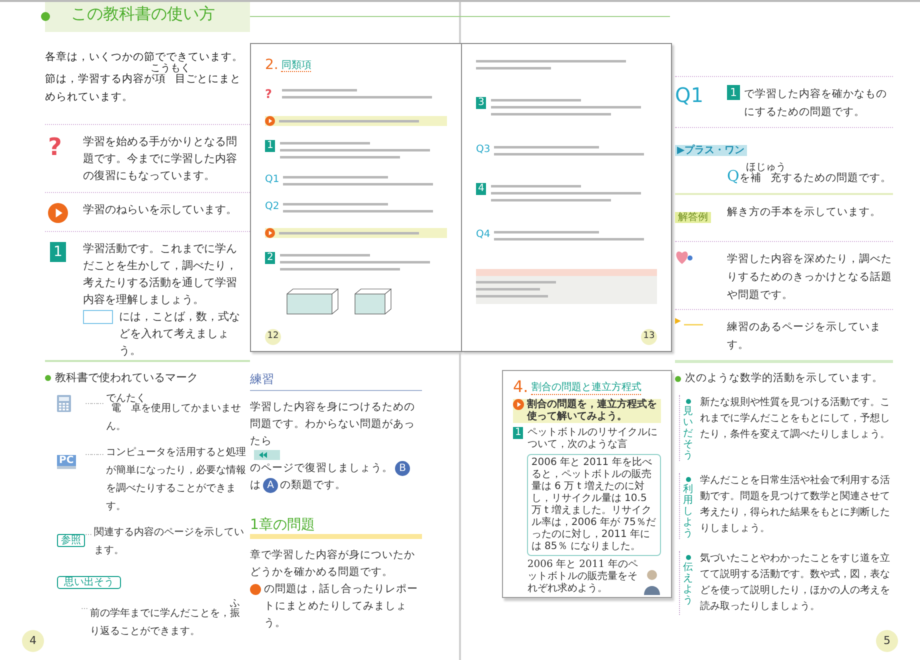 This screenshot has width=920, height=660. I want to click on page-number: 13, so click(649, 336).